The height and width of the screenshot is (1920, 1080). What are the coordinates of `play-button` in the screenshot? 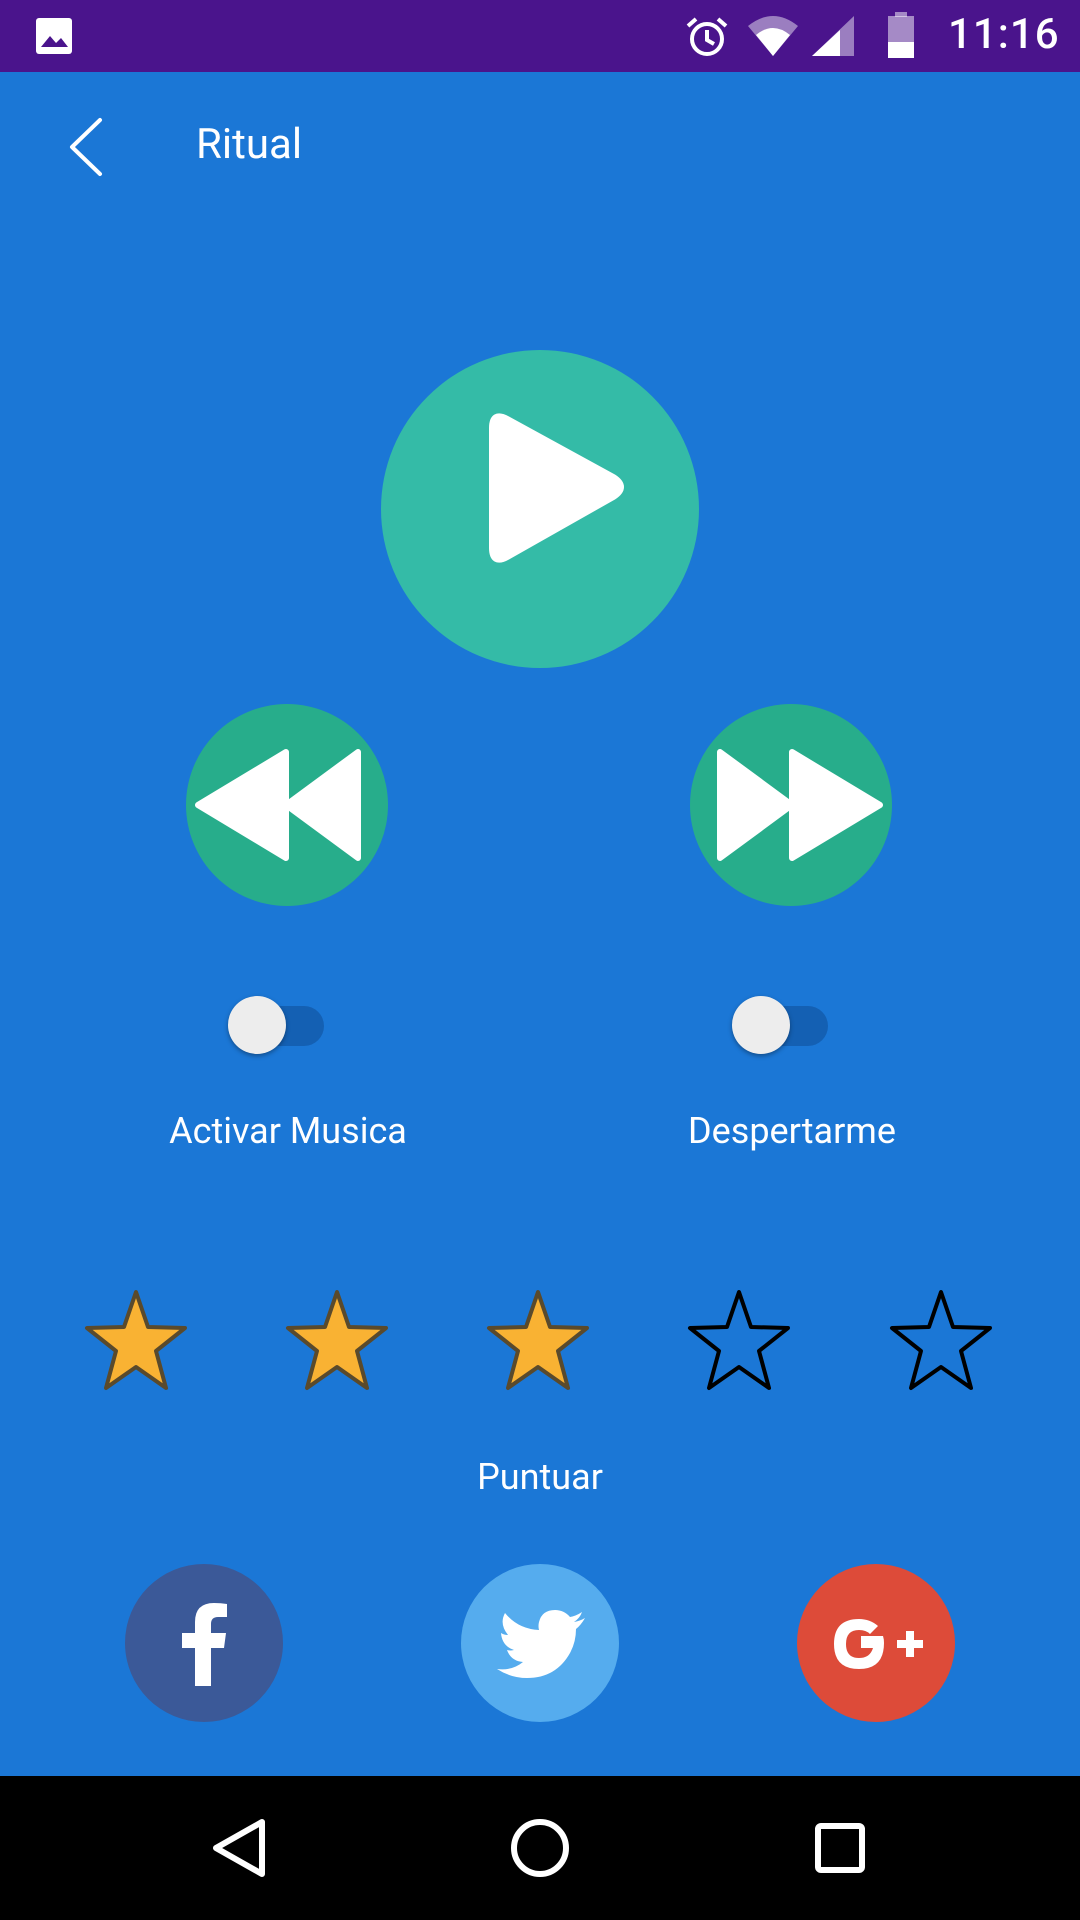 It's located at (540, 509).